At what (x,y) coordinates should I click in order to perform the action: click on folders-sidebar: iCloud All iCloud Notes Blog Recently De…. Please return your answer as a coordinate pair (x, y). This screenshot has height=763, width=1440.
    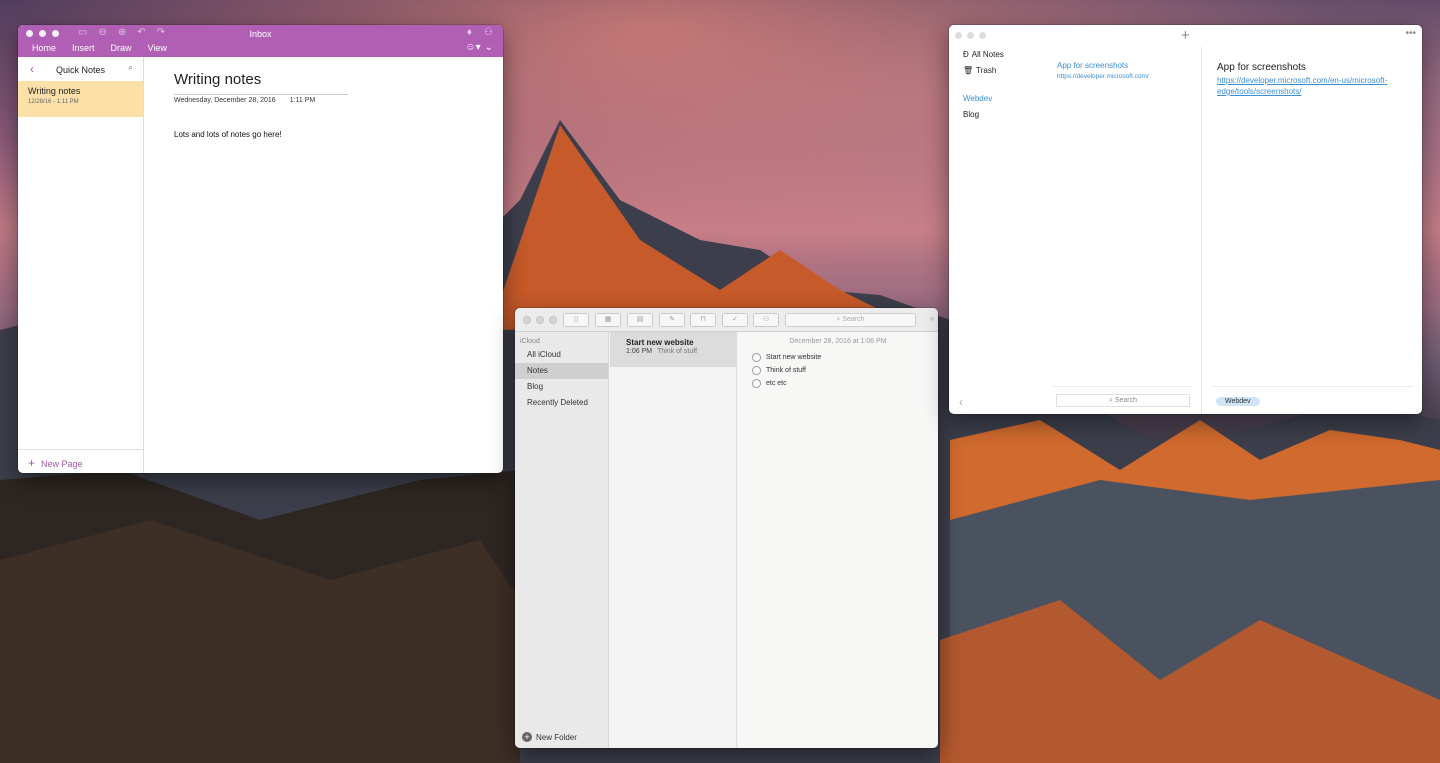
    Looking at the image, I should click on (562, 540).